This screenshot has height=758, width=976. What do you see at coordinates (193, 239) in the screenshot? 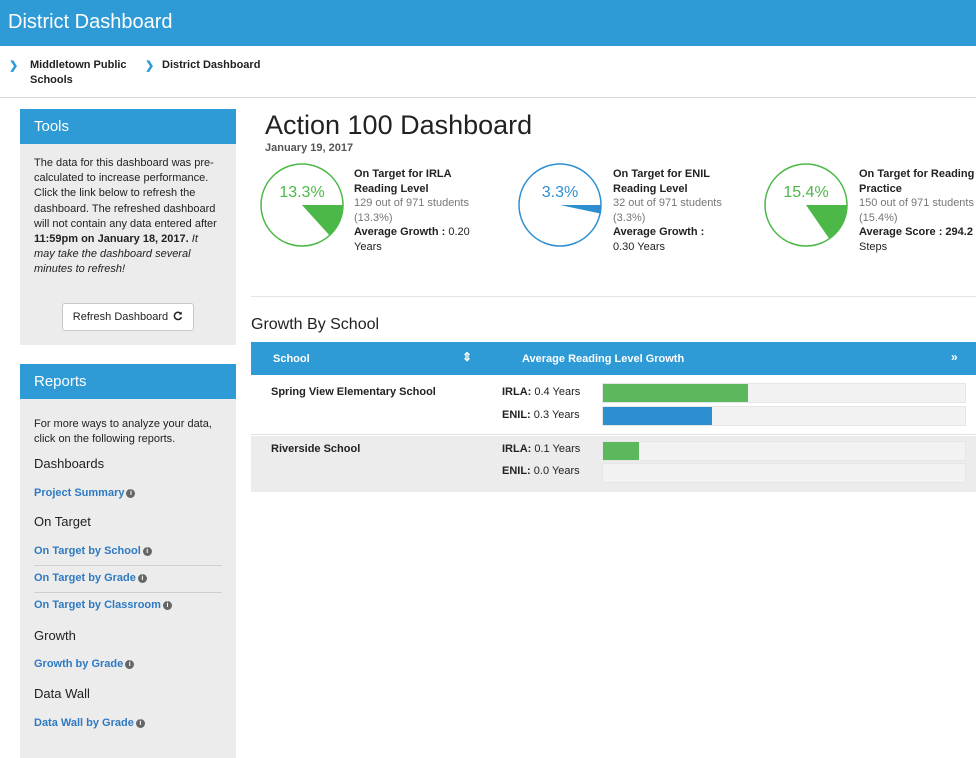
I see `tools-note: It` at bounding box center [193, 239].